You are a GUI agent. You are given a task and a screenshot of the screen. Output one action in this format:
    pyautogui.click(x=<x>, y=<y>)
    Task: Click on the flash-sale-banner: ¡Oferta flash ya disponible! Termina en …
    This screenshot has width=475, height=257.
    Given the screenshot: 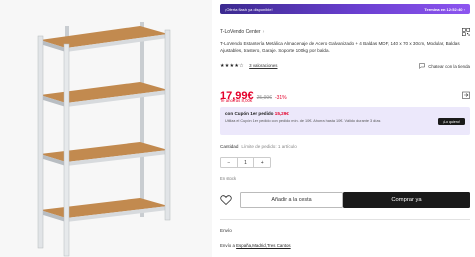 What is the action you would take?
    pyautogui.click(x=345, y=9)
    